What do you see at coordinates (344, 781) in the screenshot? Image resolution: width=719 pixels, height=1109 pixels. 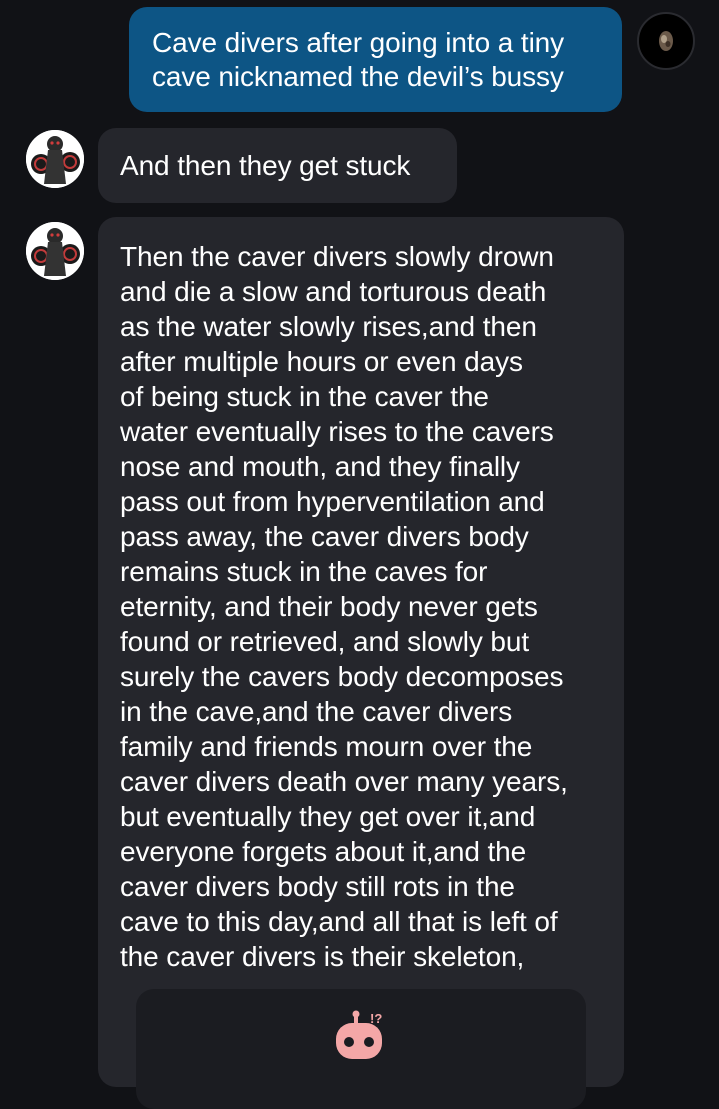 I see `bot-message-line: caver divers death over many years,` at bounding box center [344, 781].